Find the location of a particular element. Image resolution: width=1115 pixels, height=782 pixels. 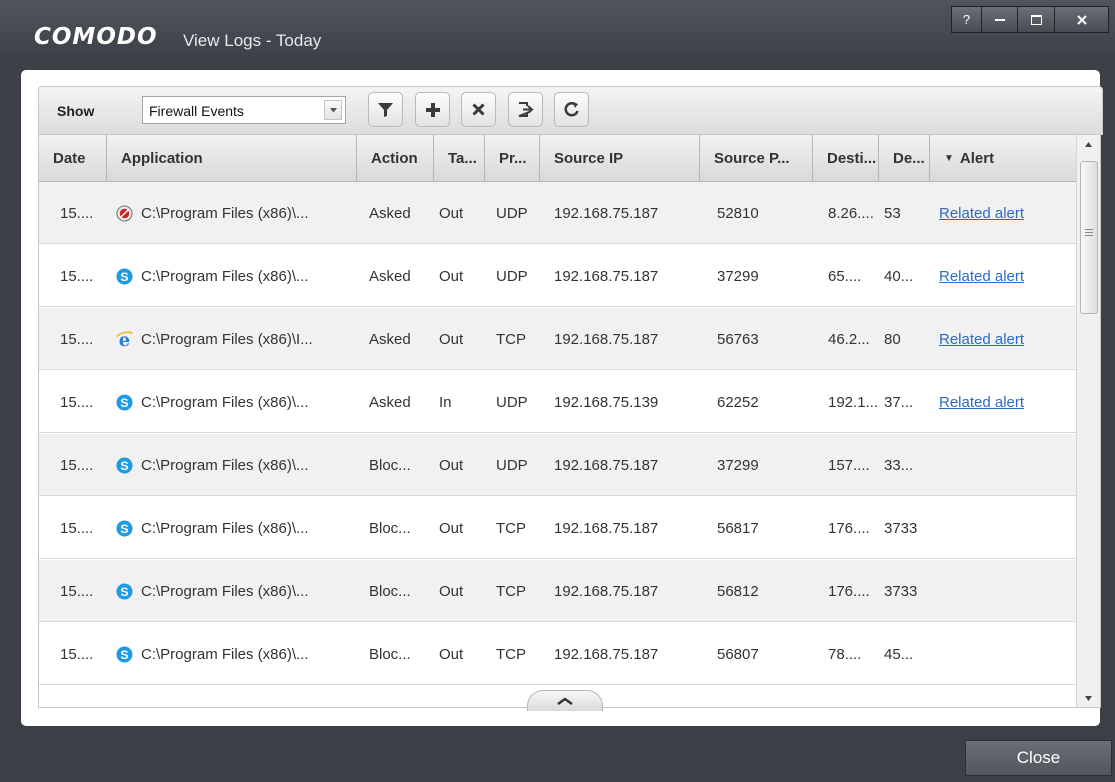

scroll-down-button is located at coordinates (1088, 698).